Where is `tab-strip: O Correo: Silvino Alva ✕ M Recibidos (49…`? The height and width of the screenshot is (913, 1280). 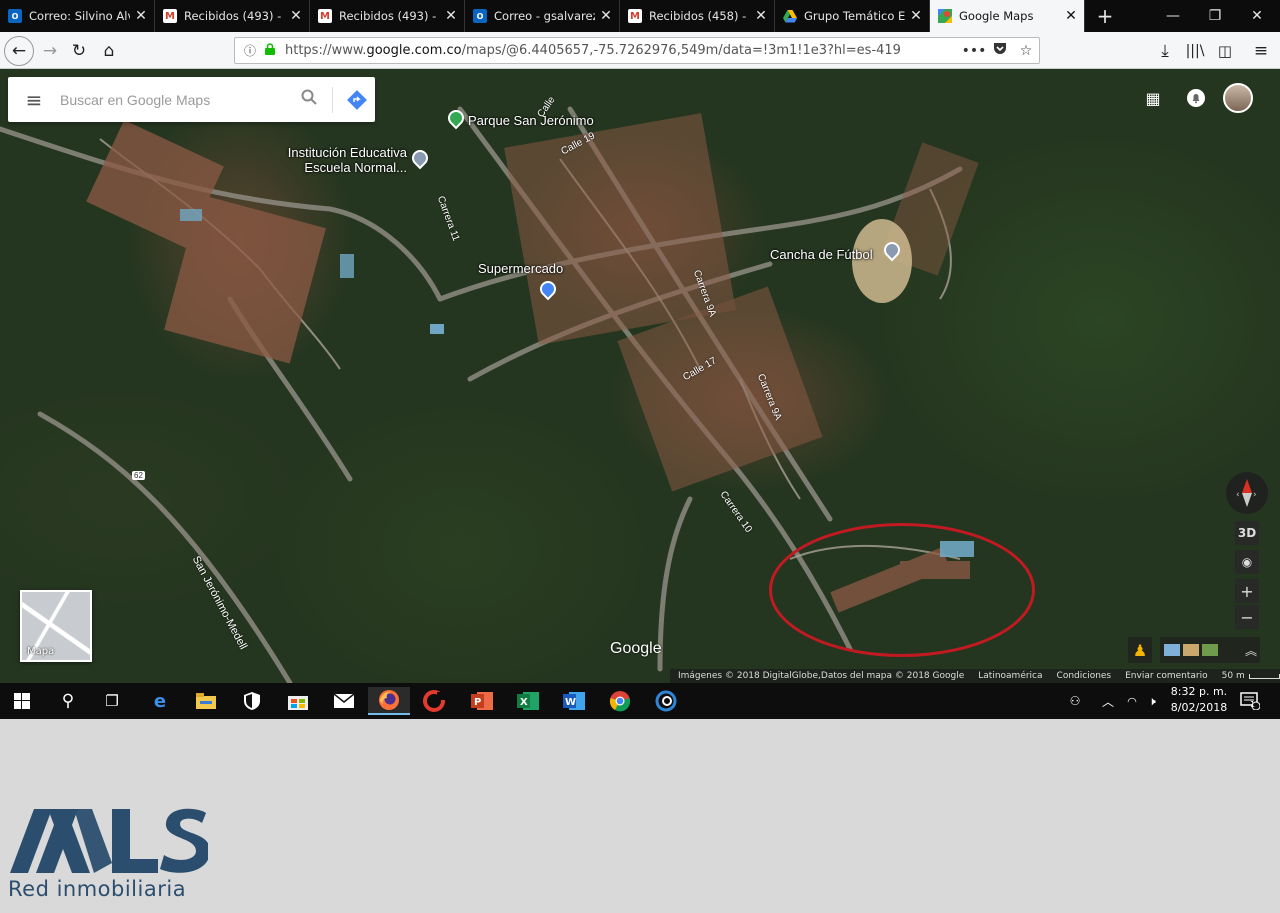
tab-strip: O Correo: Silvino Alva ✕ M Recibidos (49… is located at coordinates (640, 16).